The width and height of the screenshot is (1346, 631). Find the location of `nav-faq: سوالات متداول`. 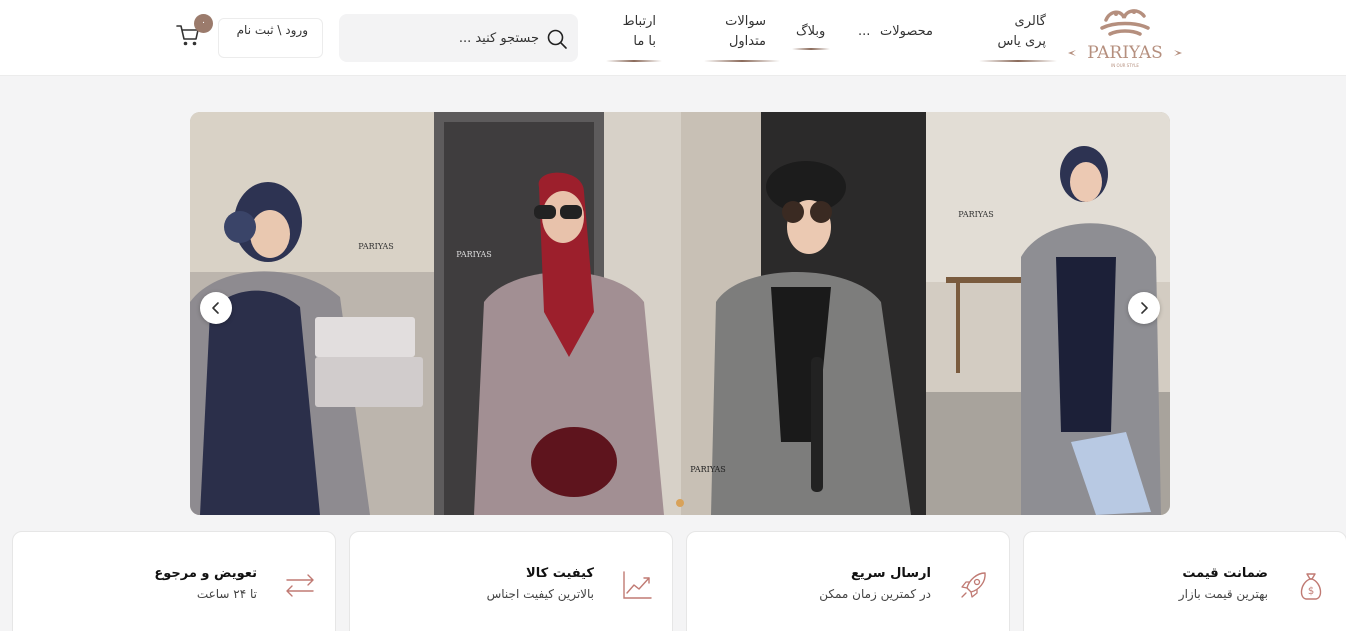

nav-faq: سوالات متداول is located at coordinates (742, 37).